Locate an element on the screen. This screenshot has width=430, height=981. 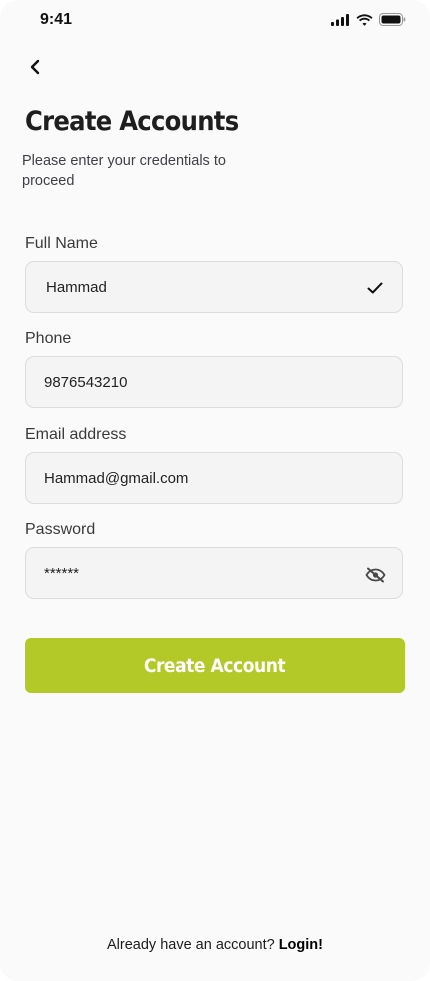
full-name-input is located at coordinates (196, 287).